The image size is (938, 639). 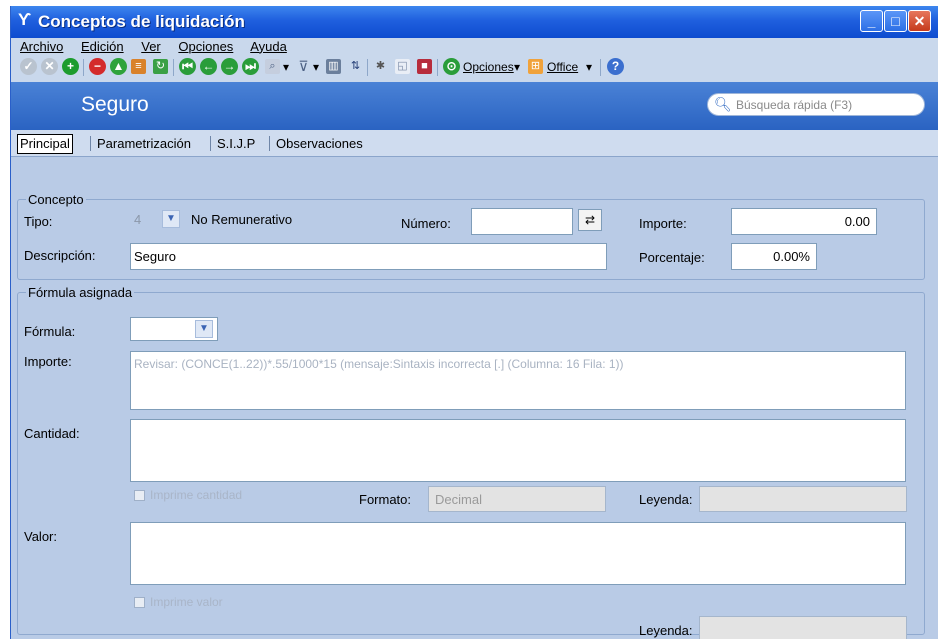 What do you see at coordinates (45, 144) in the screenshot?
I see `tab-principal: Principal` at bounding box center [45, 144].